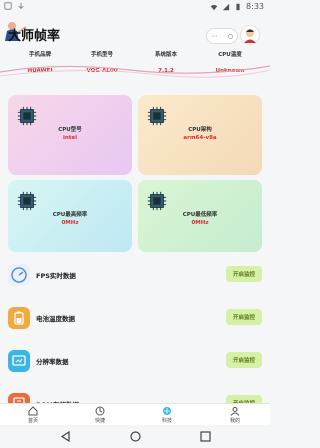 The image size is (320, 448). What do you see at coordinates (200, 130) in the screenshot?
I see `card-label: CPU架构` at bounding box center [200, 130].